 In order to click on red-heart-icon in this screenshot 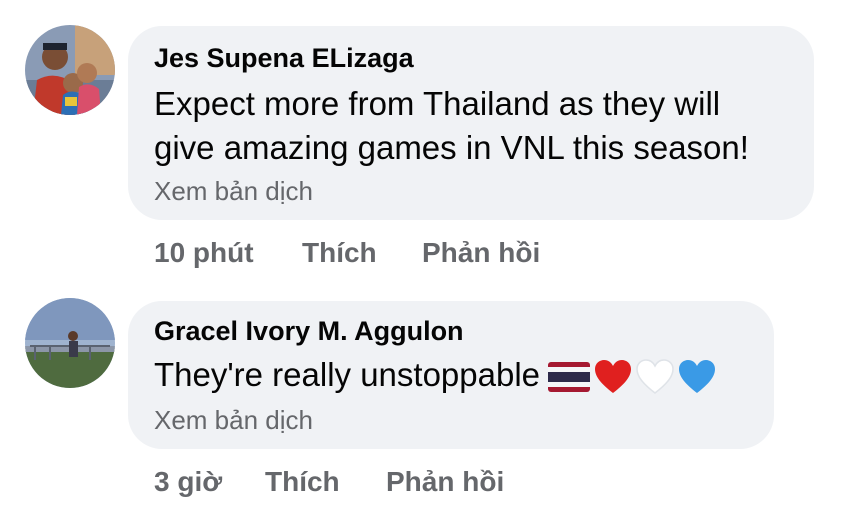, I will do `click(613, 377)`.